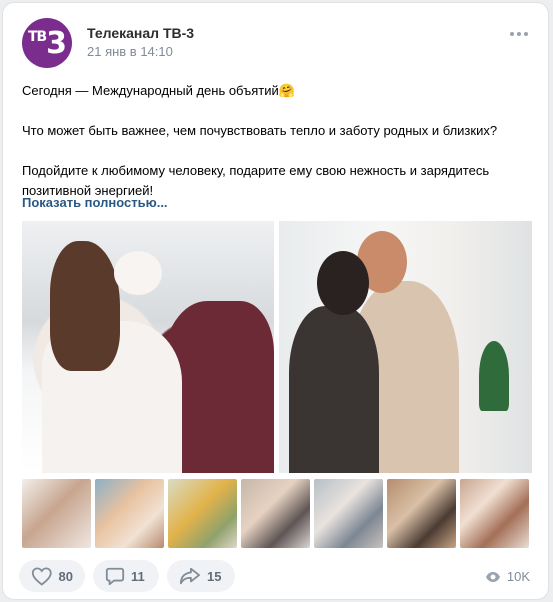 Image resolution: width=553 pixels, height=602 pixels. I want to click on like-button: 80, so click(52, 576).